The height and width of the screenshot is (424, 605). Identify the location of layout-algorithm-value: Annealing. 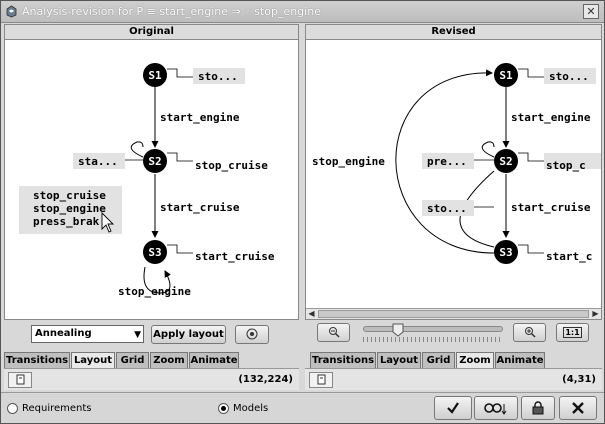
(63, 333).